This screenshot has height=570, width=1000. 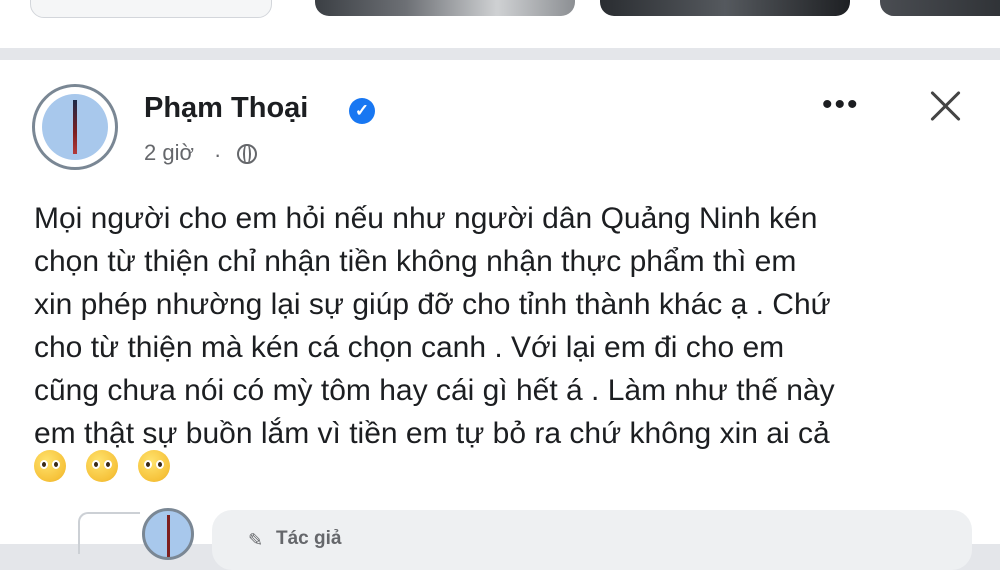 What do you see at coordinates (362, 111) in the screenshot?
I see `verified-check-icon: ✓` at bounding box center [362, 111].